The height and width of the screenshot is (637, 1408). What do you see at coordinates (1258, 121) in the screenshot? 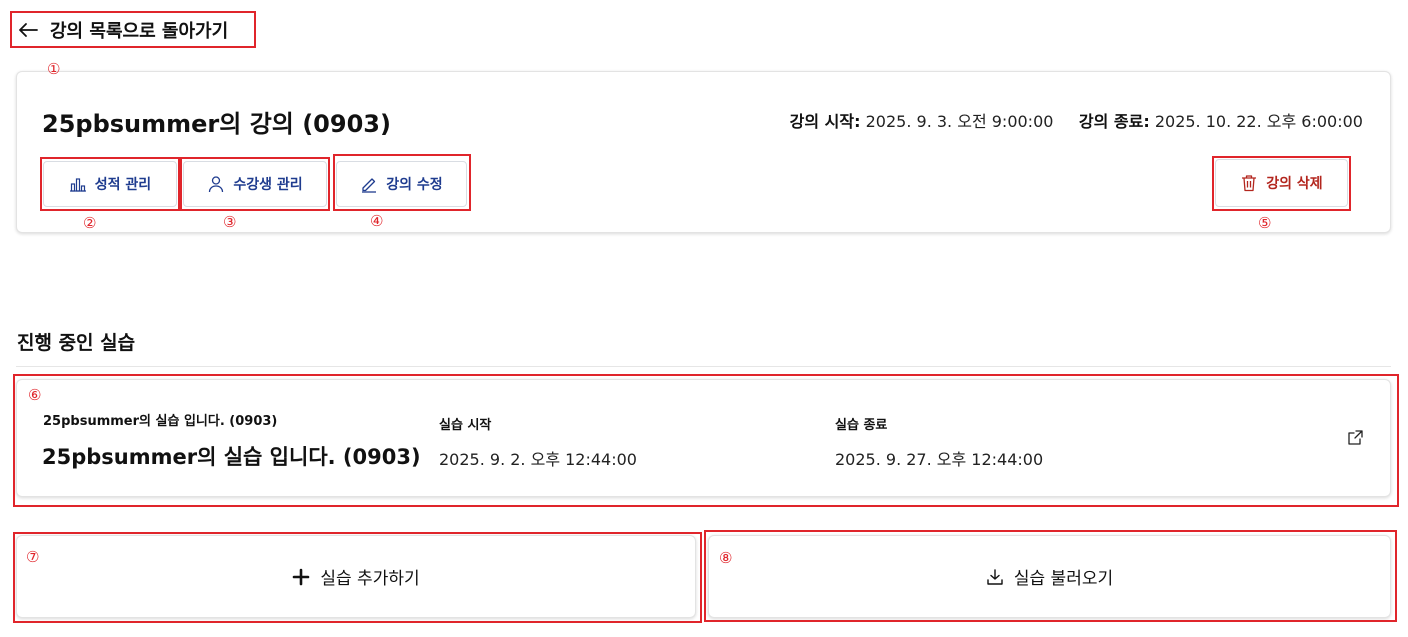
I see `course-end-value: 2025. 10. 22. 오후 6:00:00` at bounding box center [1258, 121].